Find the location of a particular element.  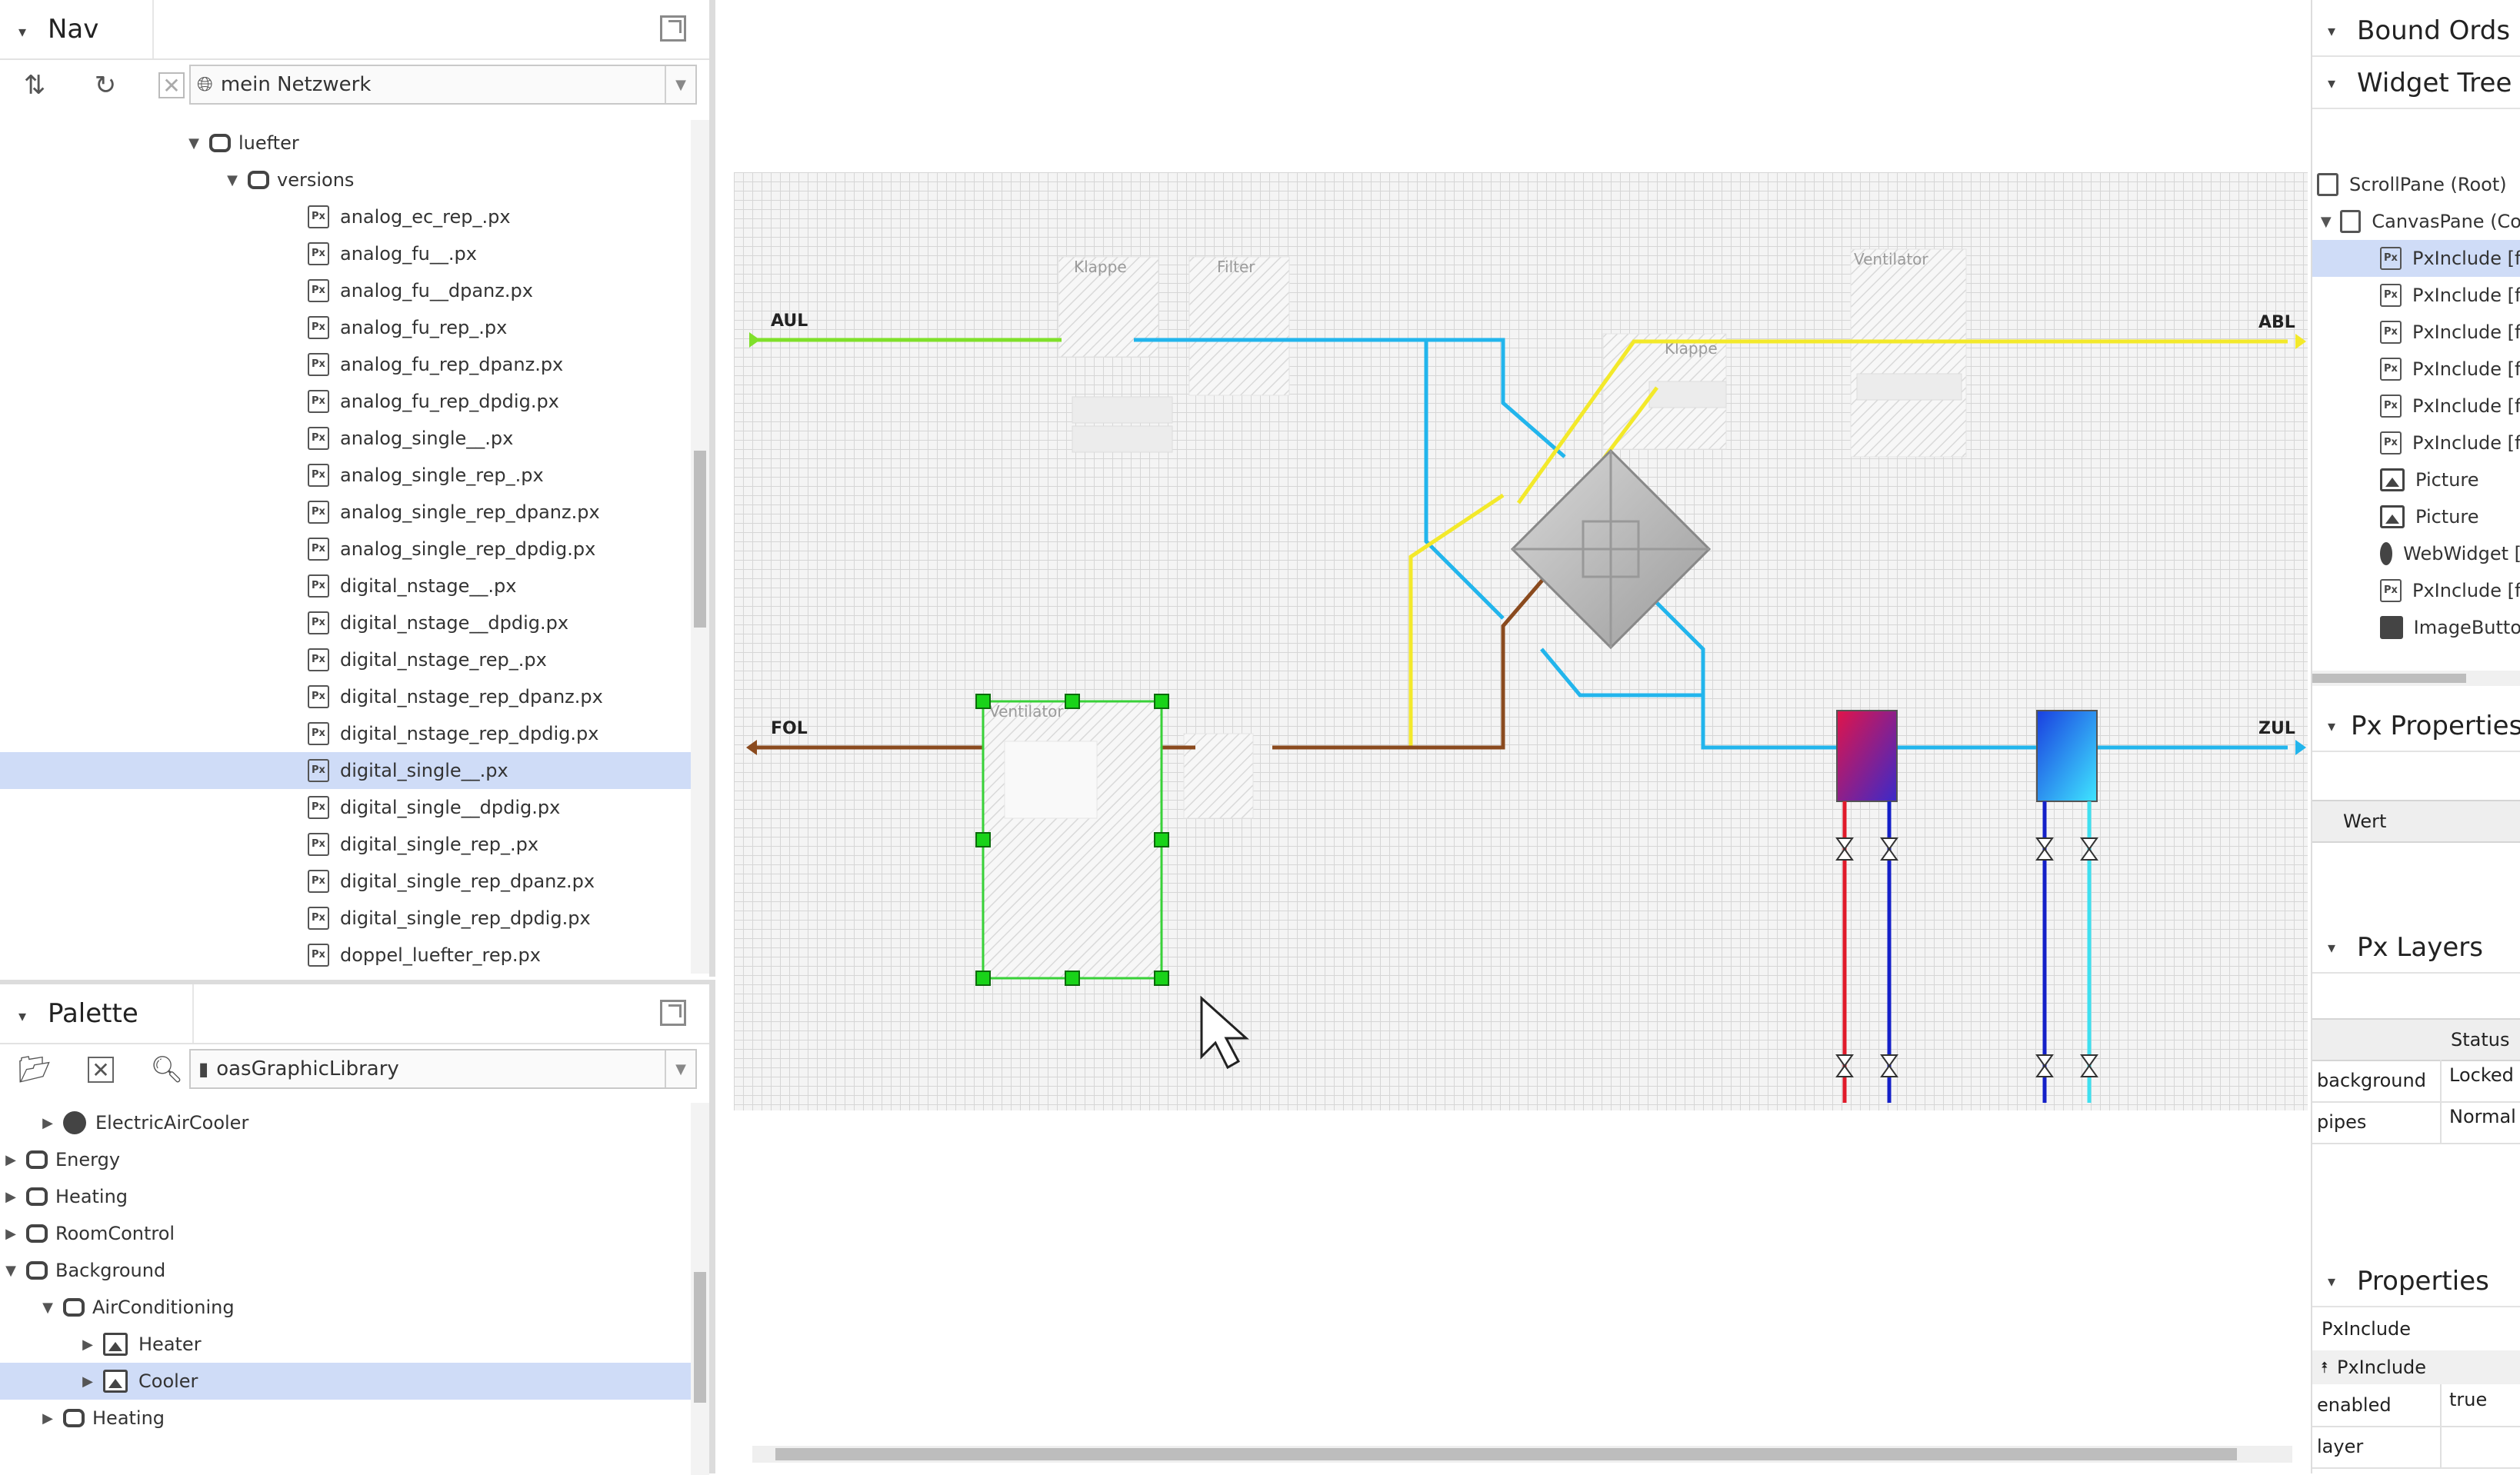

library-select: ▮ oasGraphicLibrary ▼ is located at coordinates (443, 1069).